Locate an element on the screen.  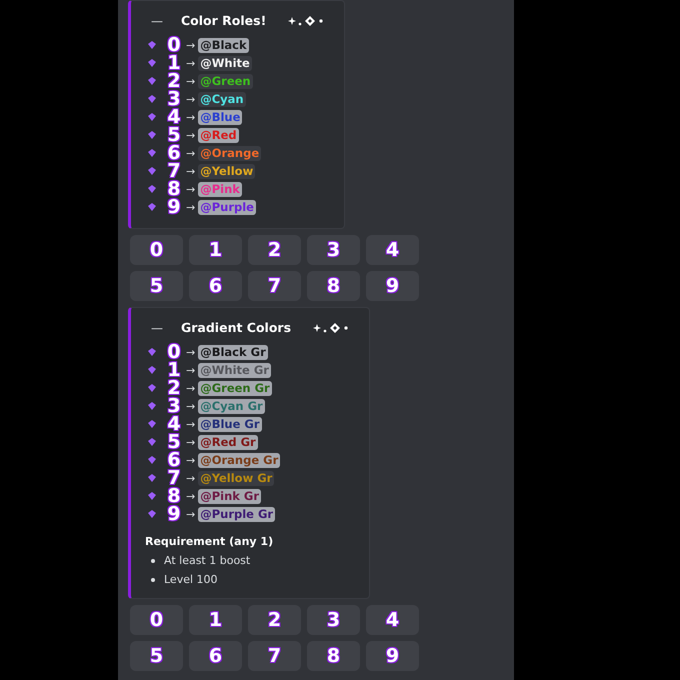
role-mention: @Cyan is located at coordinates (222, 99).